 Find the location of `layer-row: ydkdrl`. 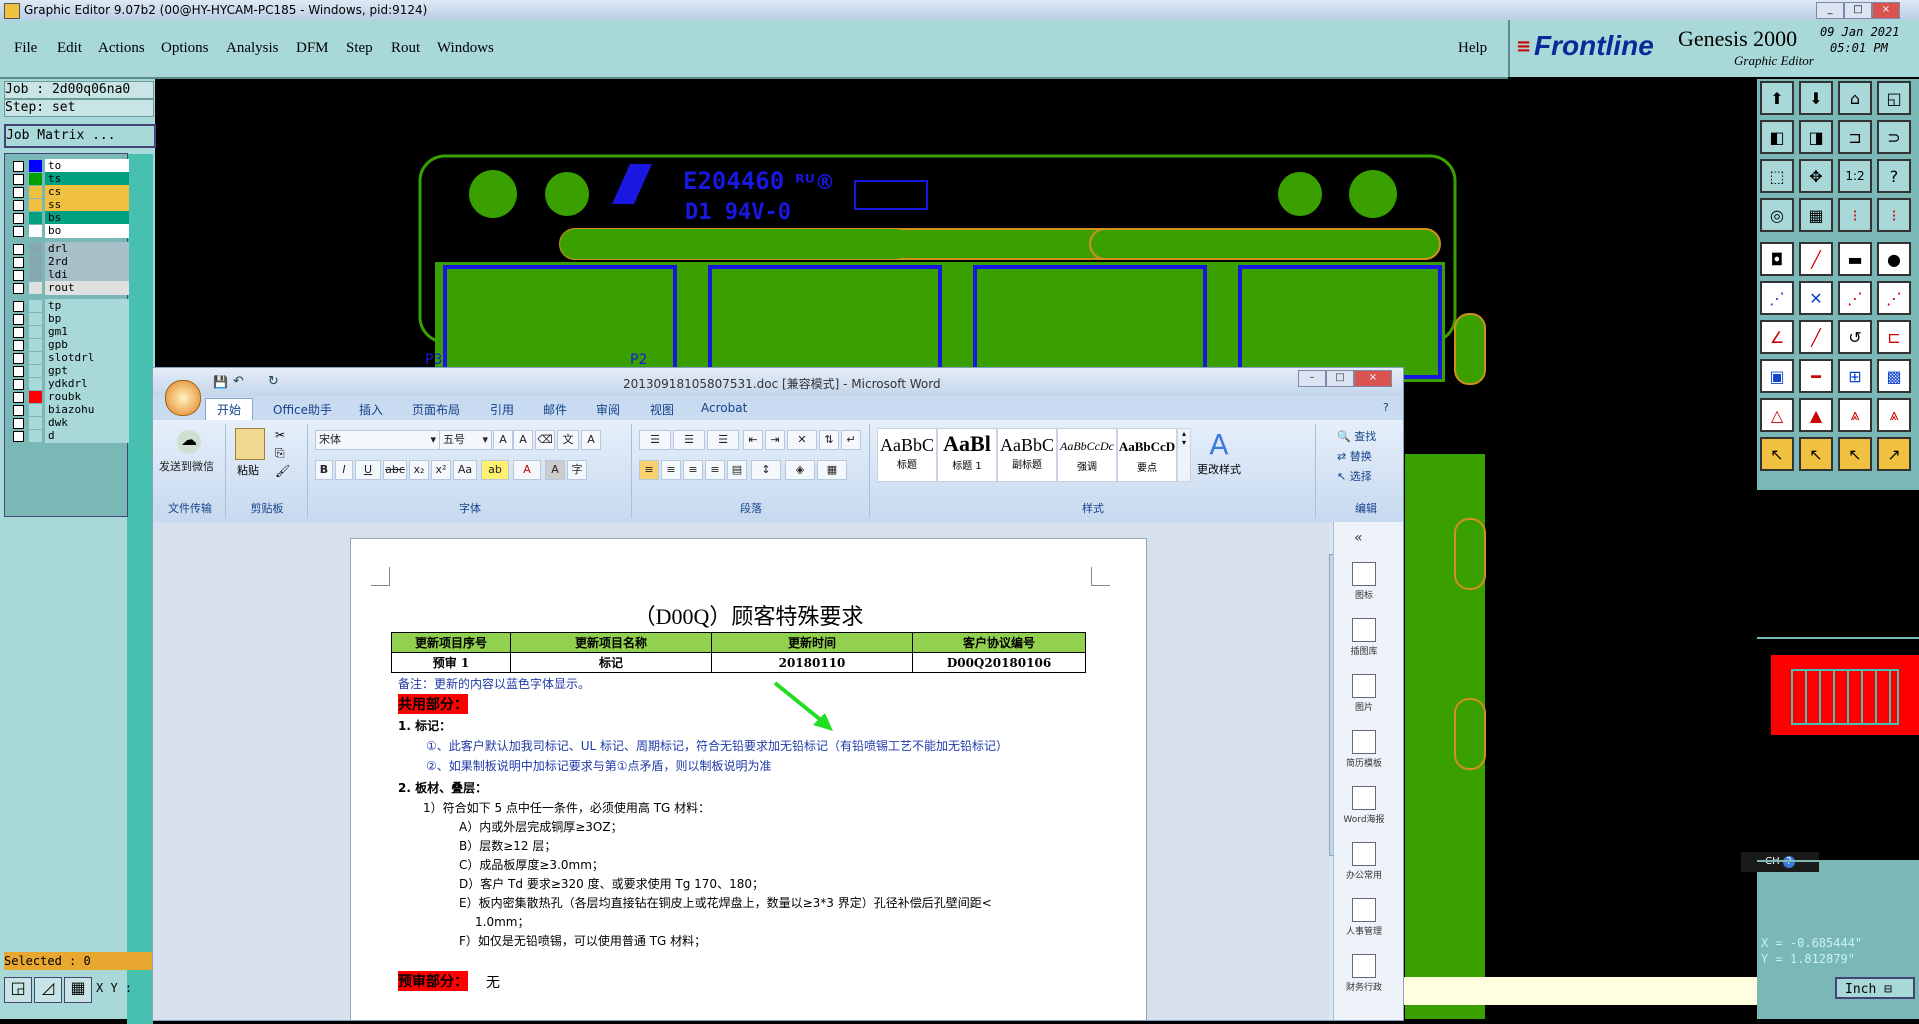

layer-row: ydkdrl is located at coordinates (68, 384).